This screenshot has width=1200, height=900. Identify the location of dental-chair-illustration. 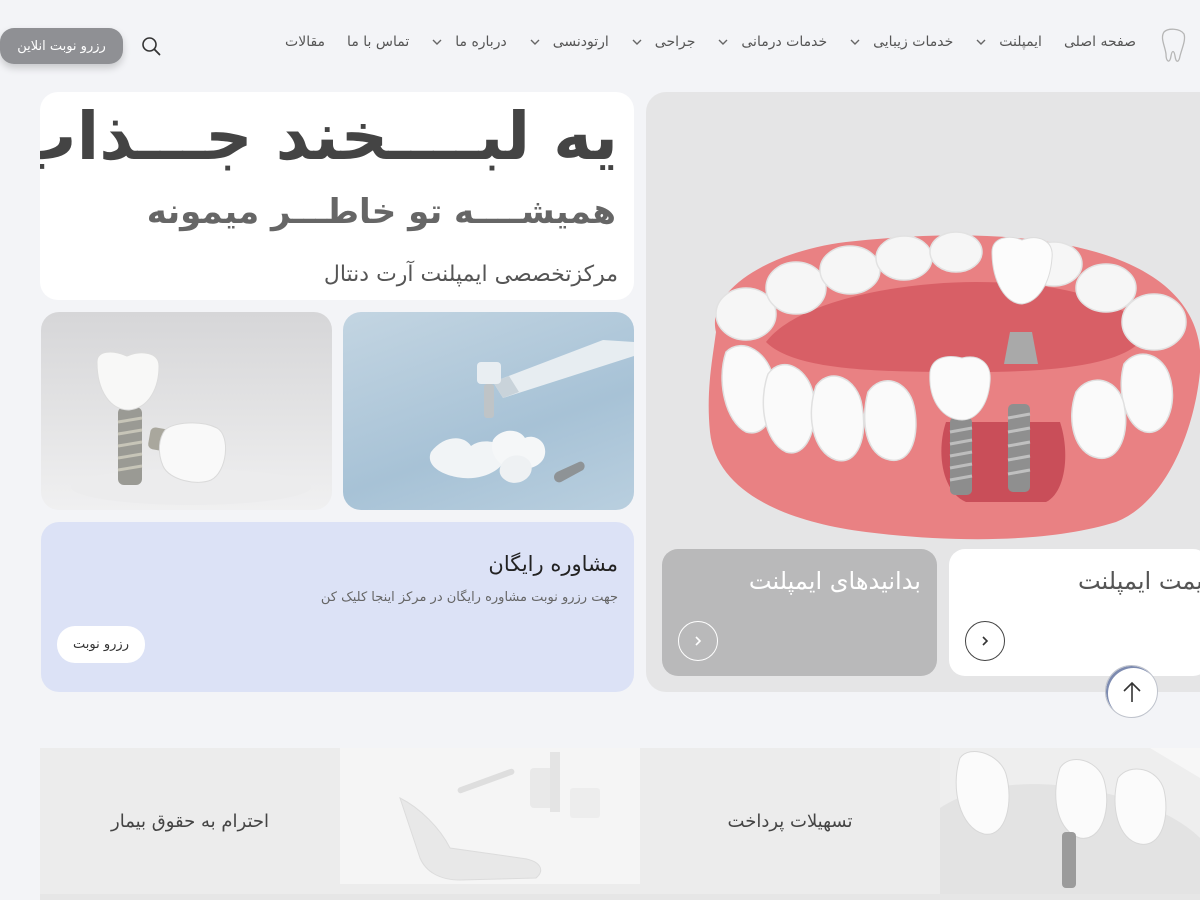
(490, 821).